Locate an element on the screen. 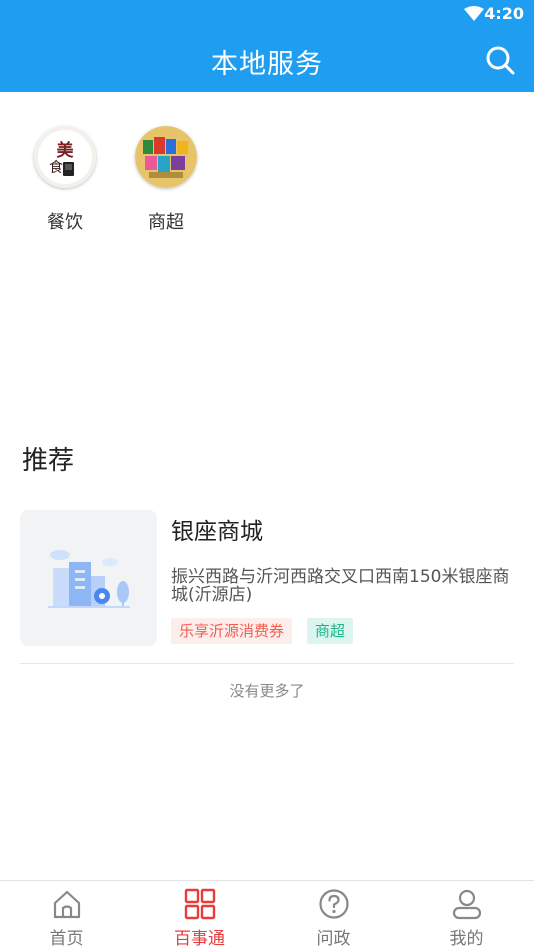  tab-home: 首页 is located at coordinates (66, 915).